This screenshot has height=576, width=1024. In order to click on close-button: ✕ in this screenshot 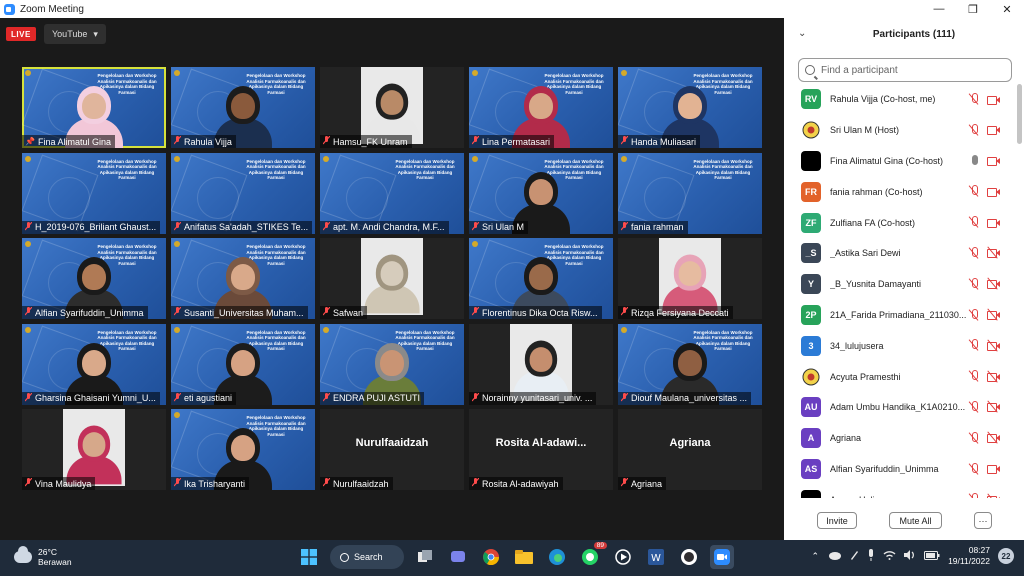, I will do `click(1007, 9)`.